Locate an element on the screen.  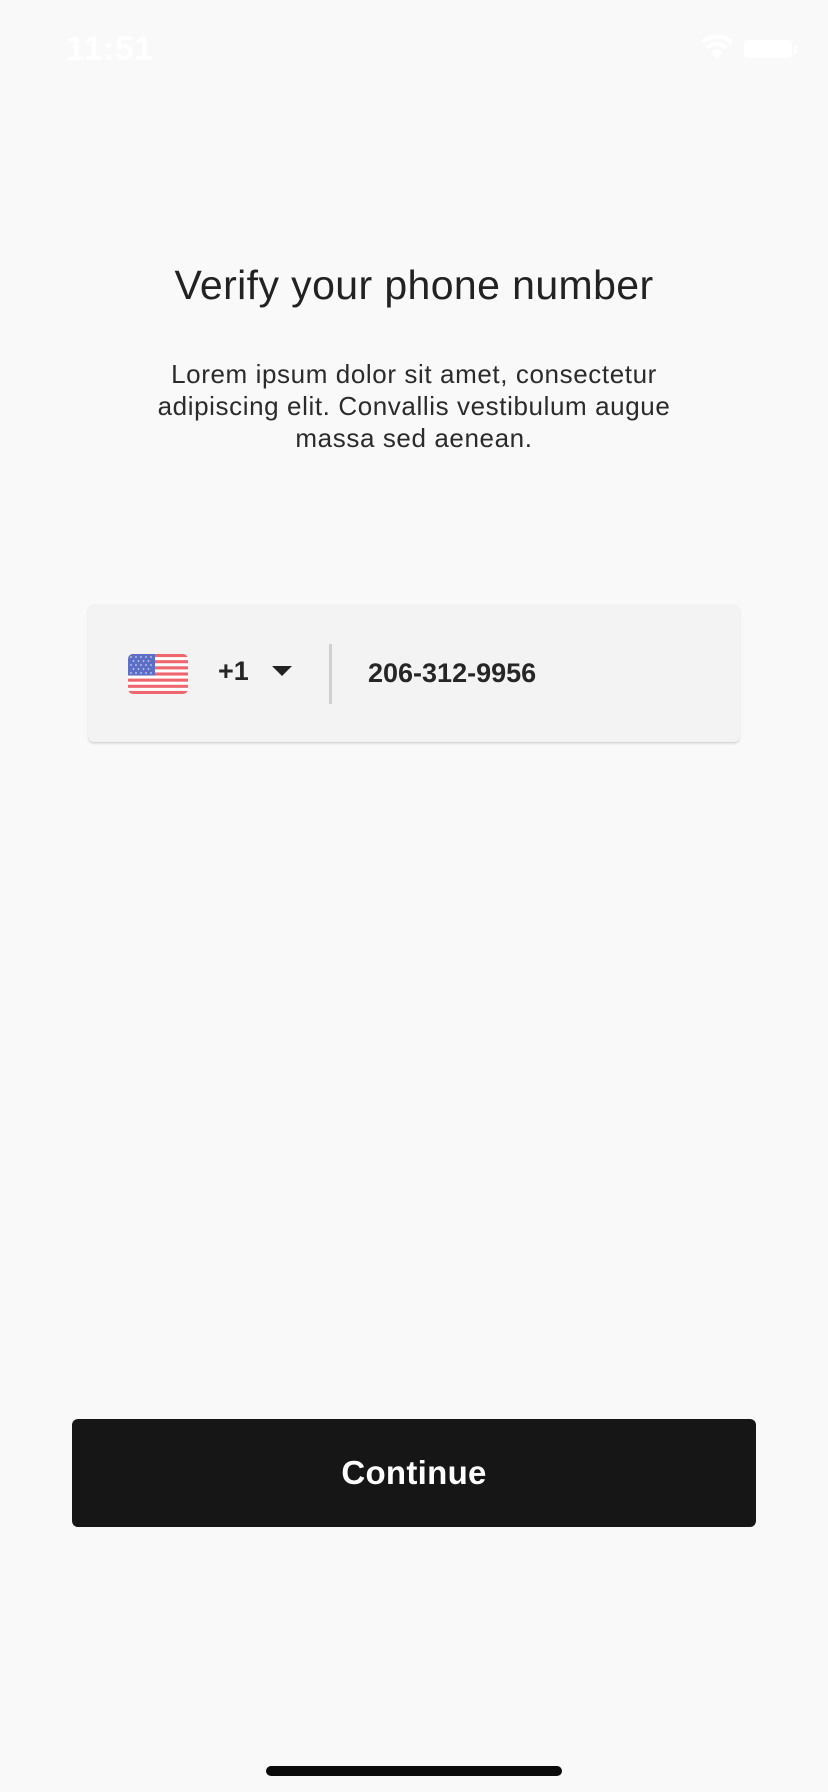
status-time: 11:51 is located at coordinates (110, 49).